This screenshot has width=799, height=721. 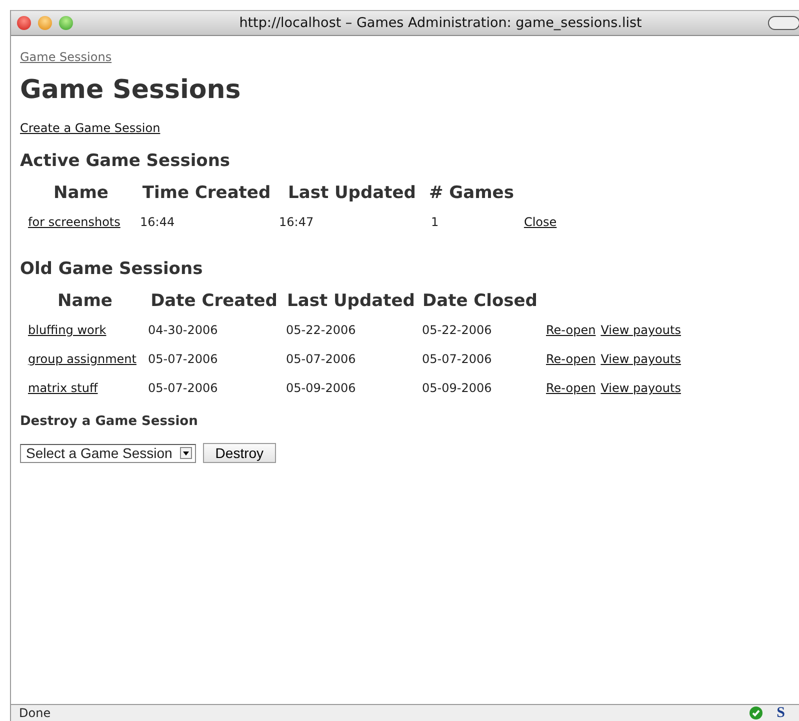 I want to click on session-dropdown: Select a Game Session, so click(x=108, y=453).